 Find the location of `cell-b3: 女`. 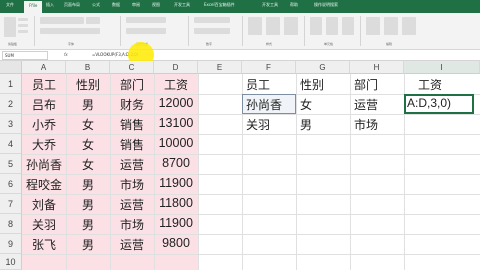

cell-b3: 女 is located at coordinates (88, 124).